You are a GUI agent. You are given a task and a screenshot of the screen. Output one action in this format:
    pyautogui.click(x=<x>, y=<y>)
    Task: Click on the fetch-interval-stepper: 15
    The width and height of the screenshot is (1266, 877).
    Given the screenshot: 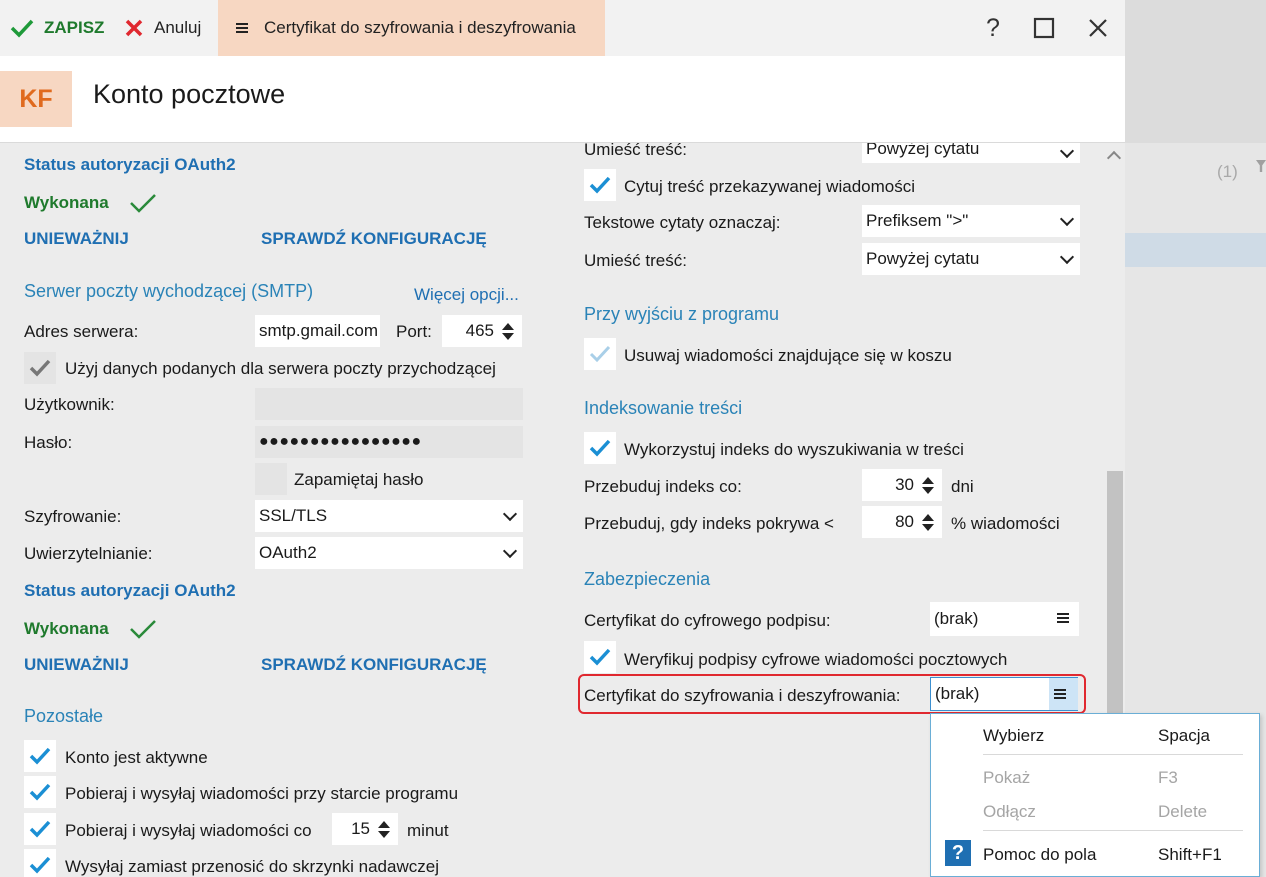 What is the action you would take?
    pyautogui.click(x=365, y=829)
    